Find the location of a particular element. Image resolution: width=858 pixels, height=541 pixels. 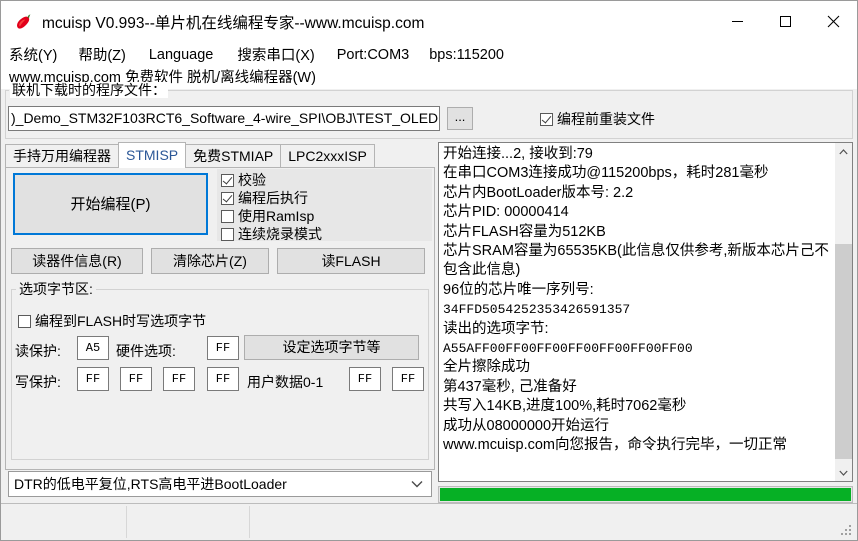

window-controls is located at coordinates (785, 21).